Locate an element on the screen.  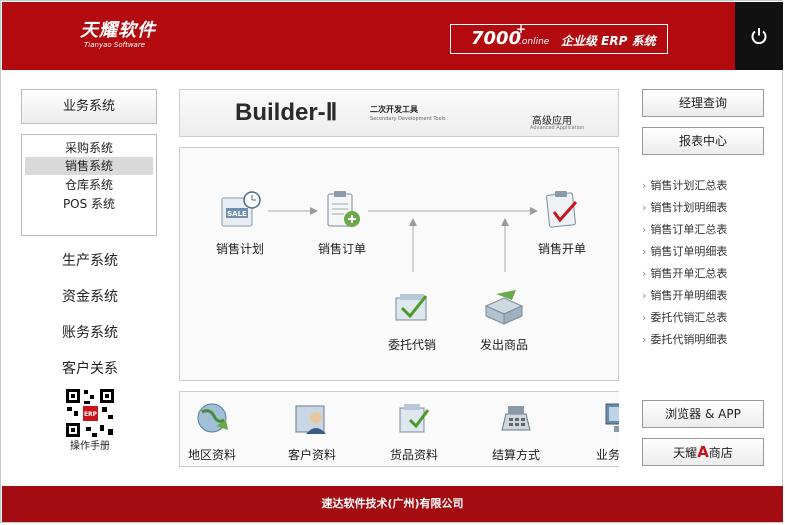
user-manual-label: 操作手册 is located at coordinates (90, 444).